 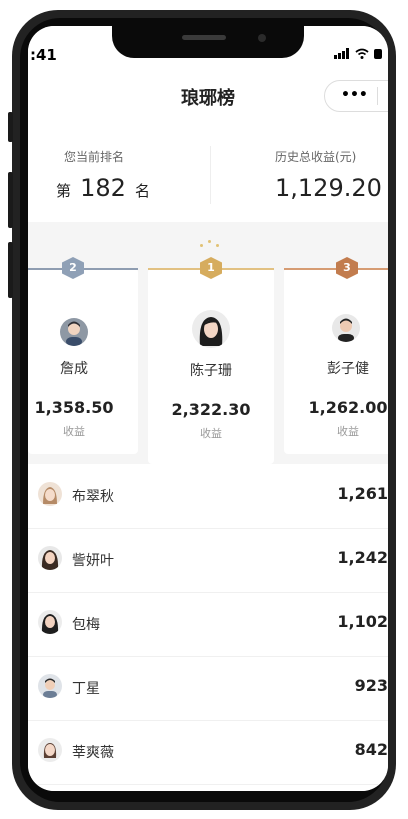 I want to click on earnings-value: 1,129.20, so click(x=328, y=188).